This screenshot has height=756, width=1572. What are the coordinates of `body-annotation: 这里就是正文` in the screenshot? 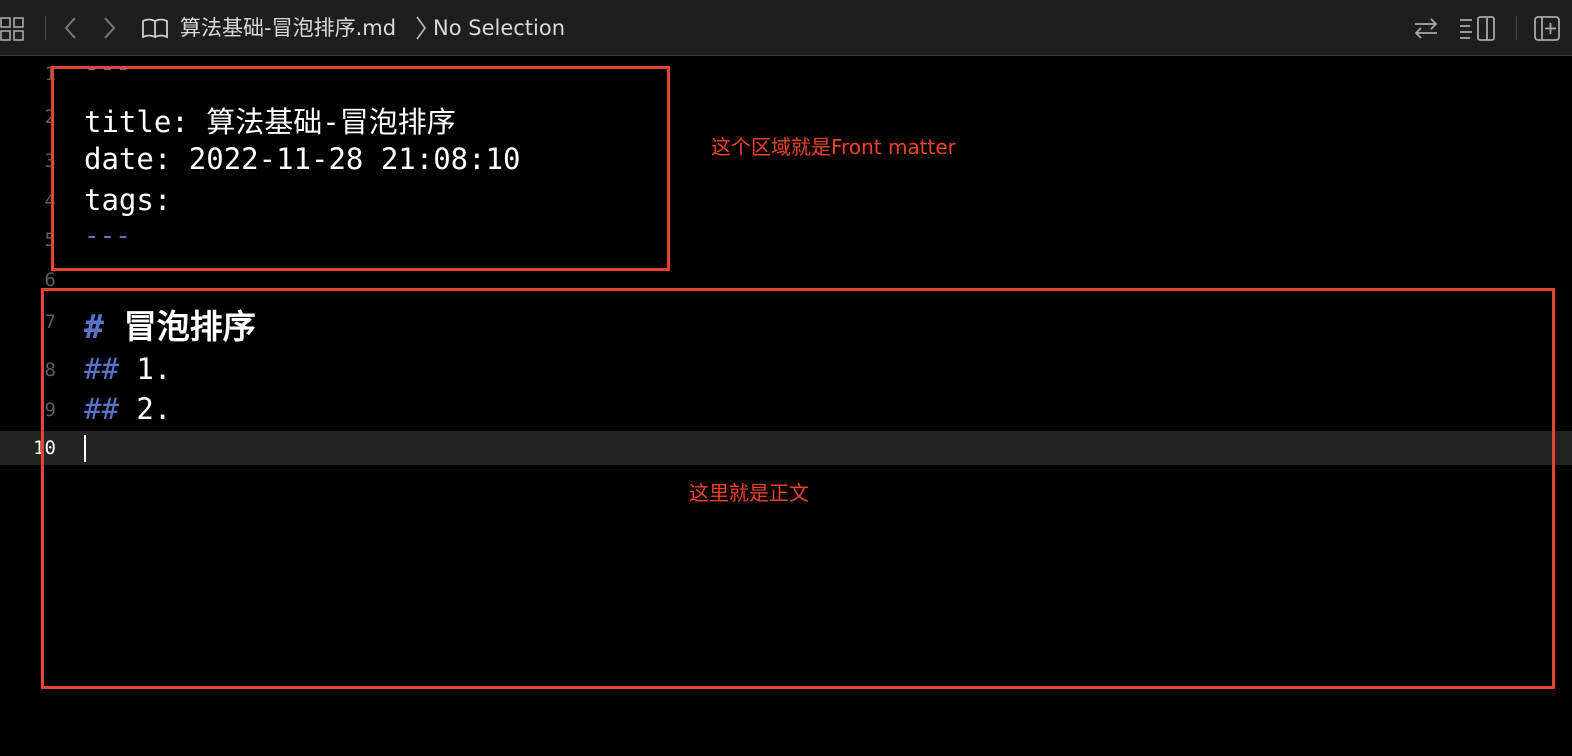 It's located at (749, 493).